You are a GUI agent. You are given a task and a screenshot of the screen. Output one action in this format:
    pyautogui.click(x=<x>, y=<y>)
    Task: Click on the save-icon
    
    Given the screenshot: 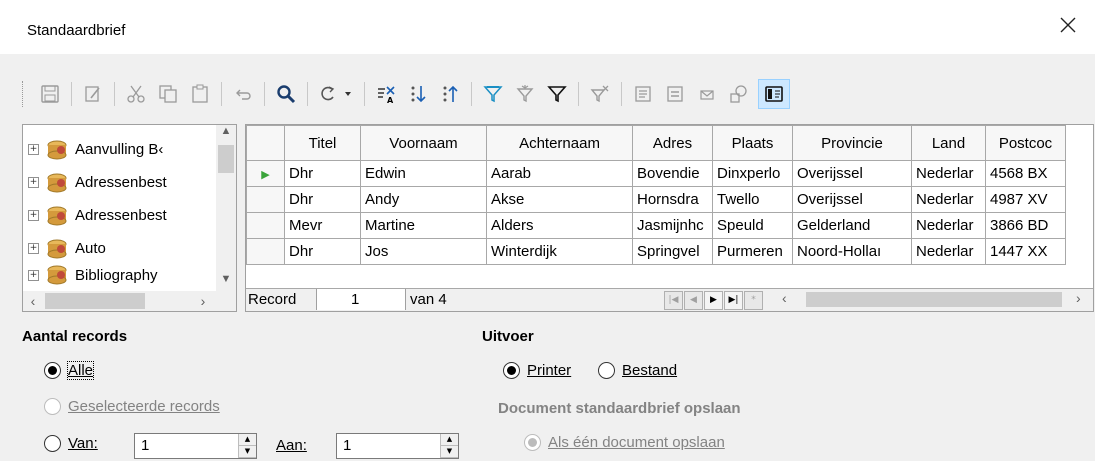 What is the action you would take?
    pyautogui.click(x=50, y=94)
    